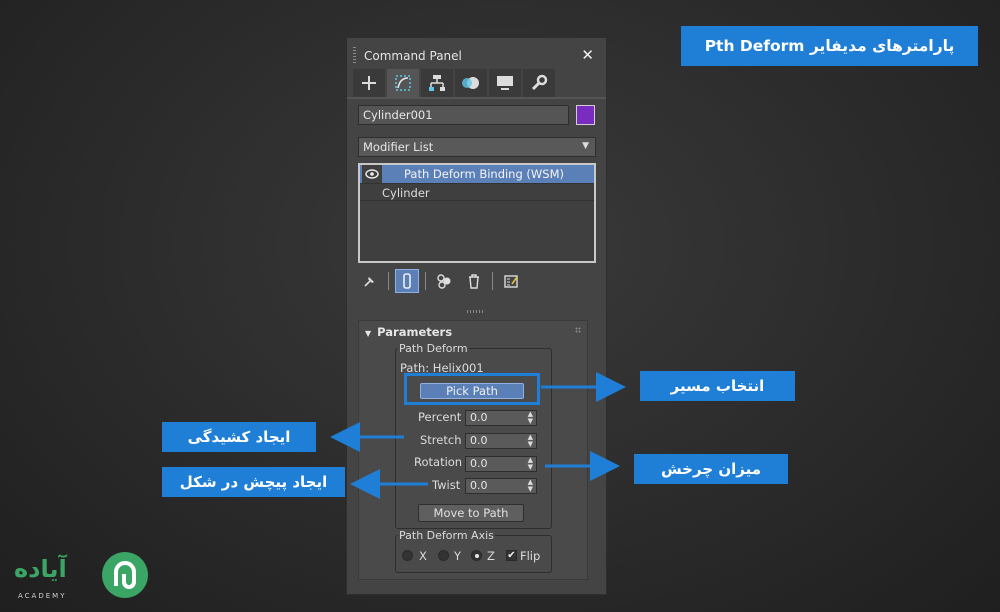 Image resolution: width=1000 pixels, height=612 pixels. I want to click on axis-x-label: X, so click(423, 556).